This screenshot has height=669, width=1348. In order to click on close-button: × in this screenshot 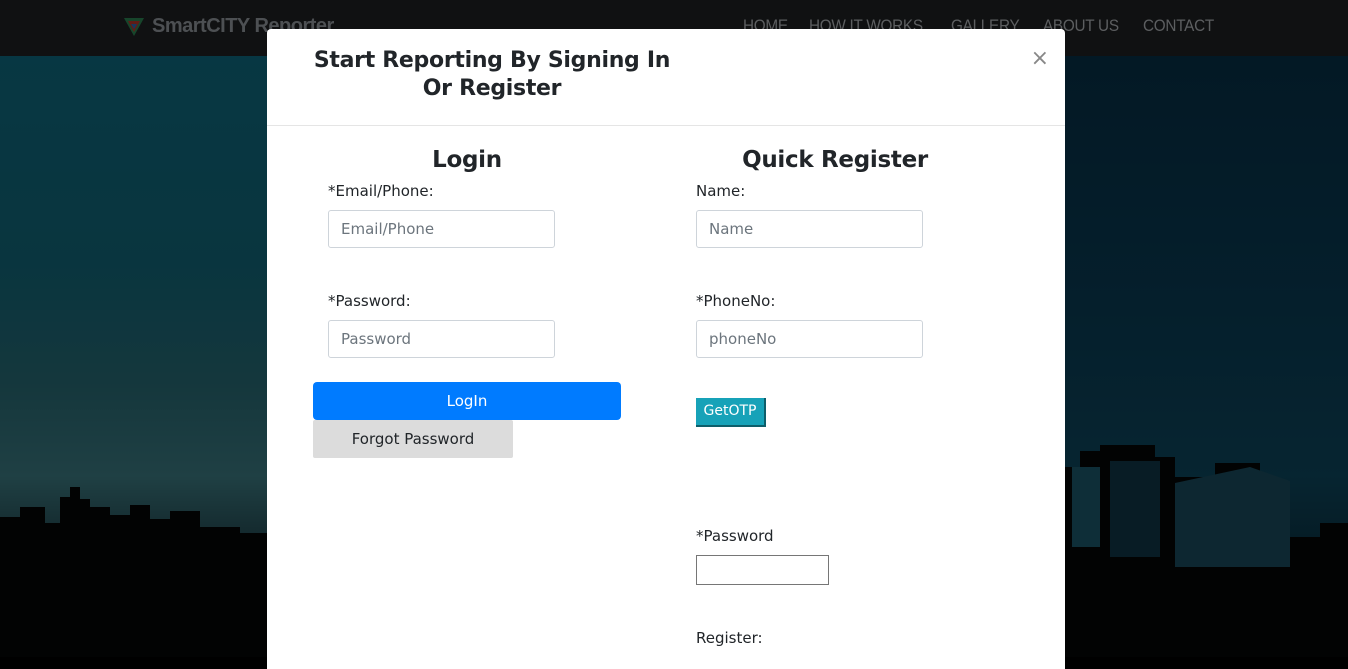, I will do `click(1040, 59)`.